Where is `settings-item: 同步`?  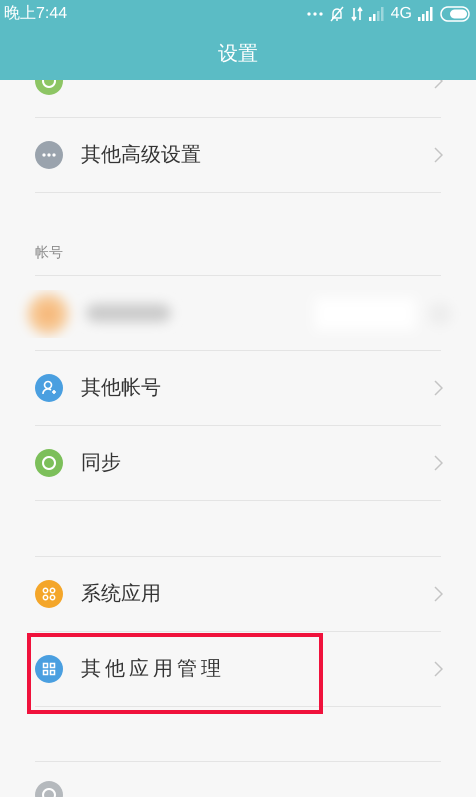 settings-item: 同步 is located at coordinates (238, 463).